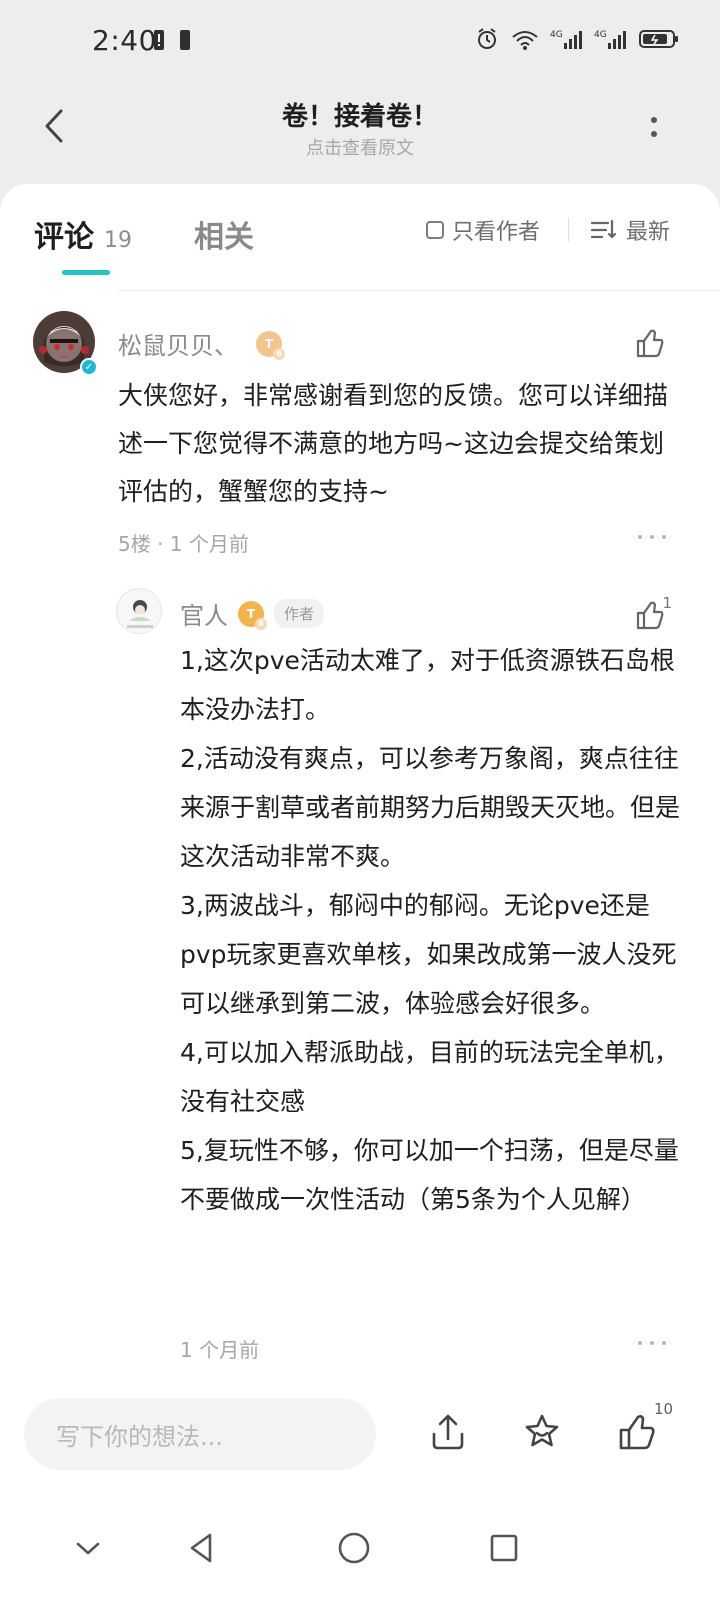  I want to click on reply-author-row: 官人 T 8 作者, so click(252, 613).